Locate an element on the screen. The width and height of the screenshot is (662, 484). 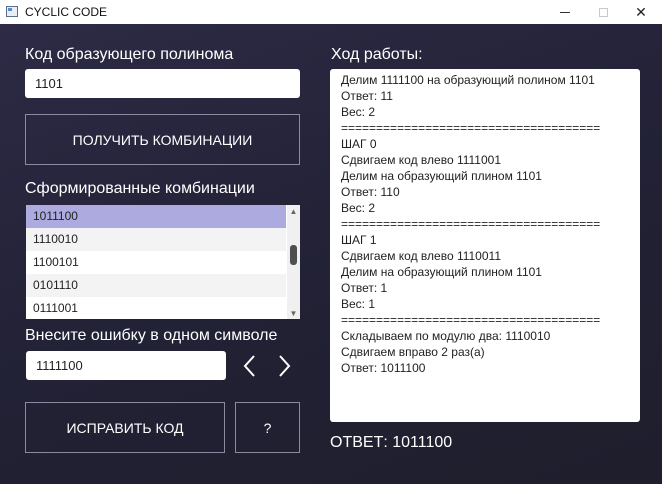
close-button: ✕ is located at coordinates (641, 12).